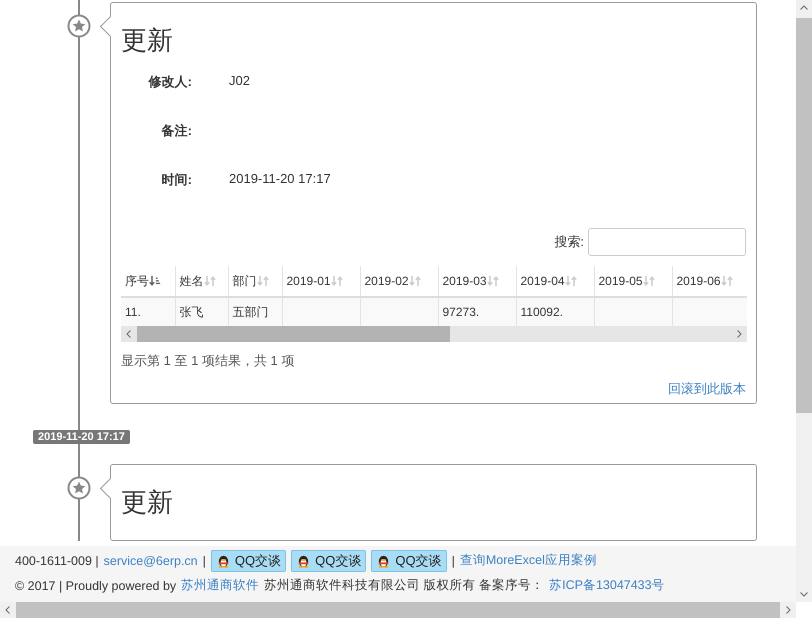 The width and height of the screenshot is (812, 618). I want to click on table-info: 显示第 1 至 1 项结果，共 1 项, so click(208, 361).